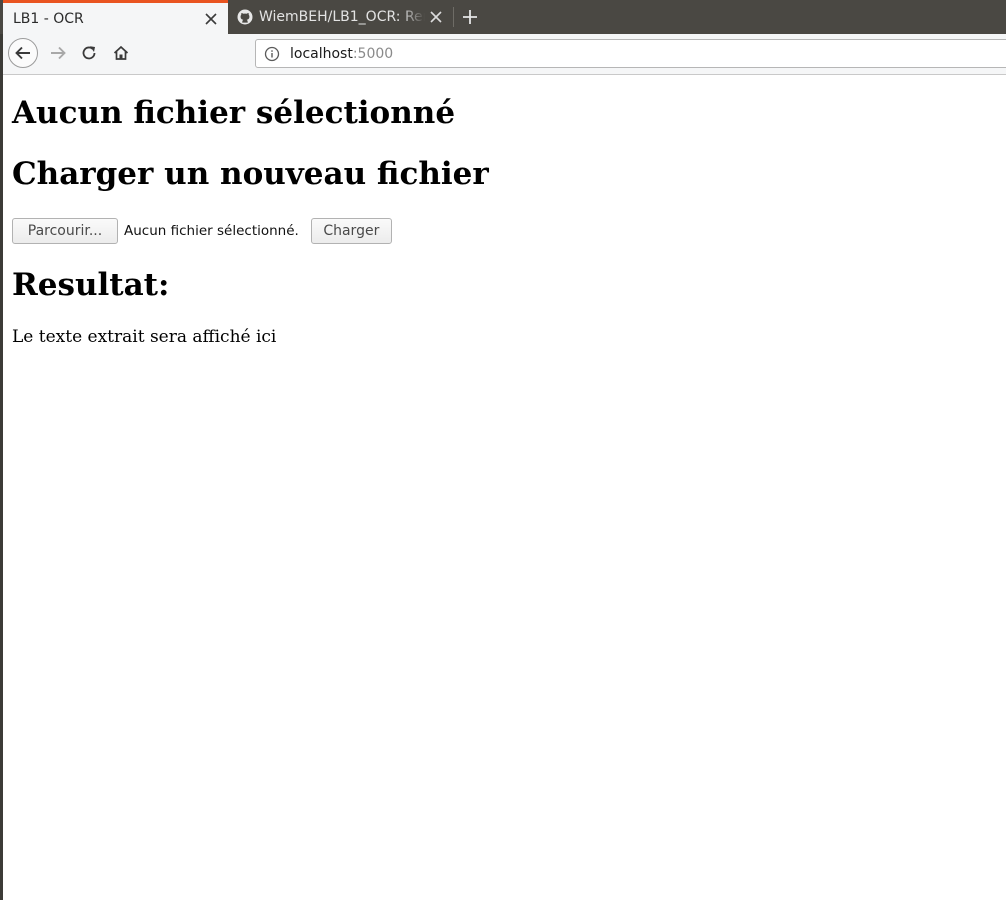  I want to click on navigation-bar: localhost:5000, so click(504, 54).